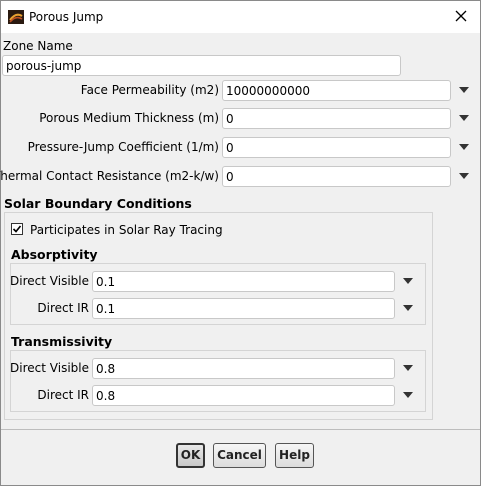 The width and height of the screenshot is (481, 486). I want to click on absorptivity-direct-visible-label: Direct Visible, so click(49, 281).